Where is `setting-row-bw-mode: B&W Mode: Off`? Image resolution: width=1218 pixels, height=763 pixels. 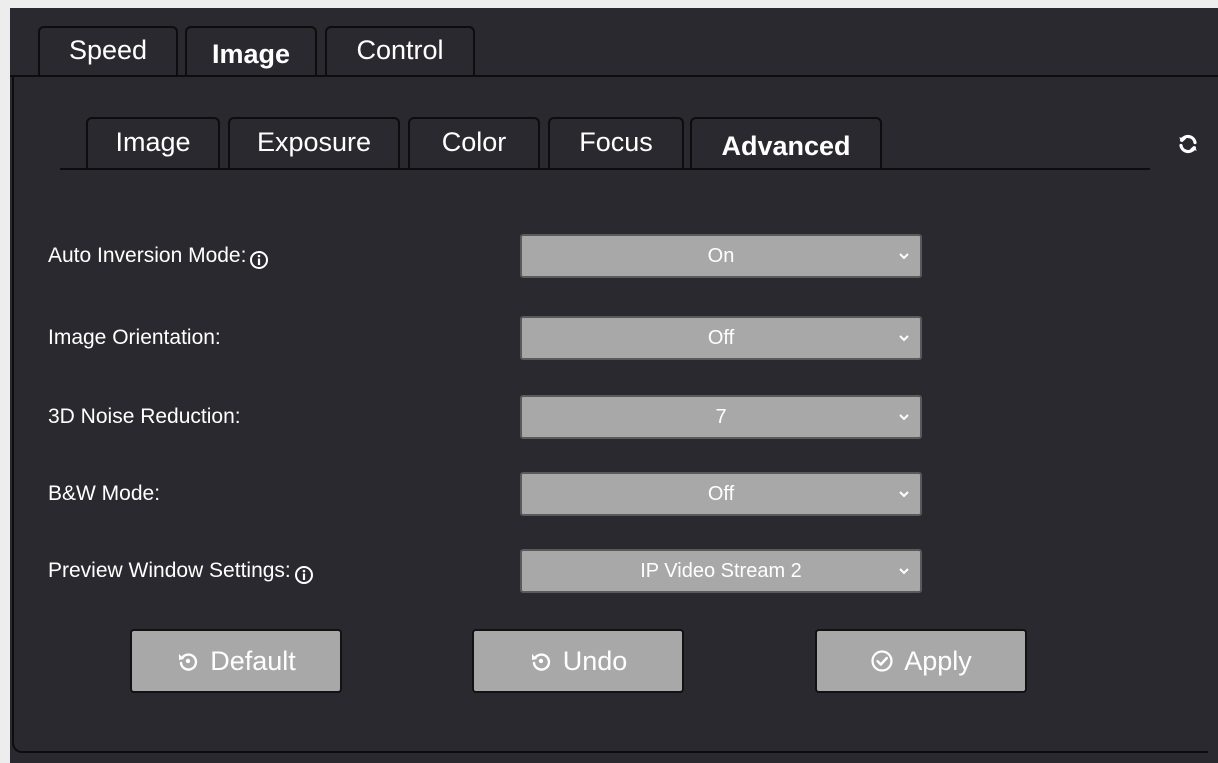 setting-row-bw-mode: B&W Mode: Off is located at coordinates (609, 494).